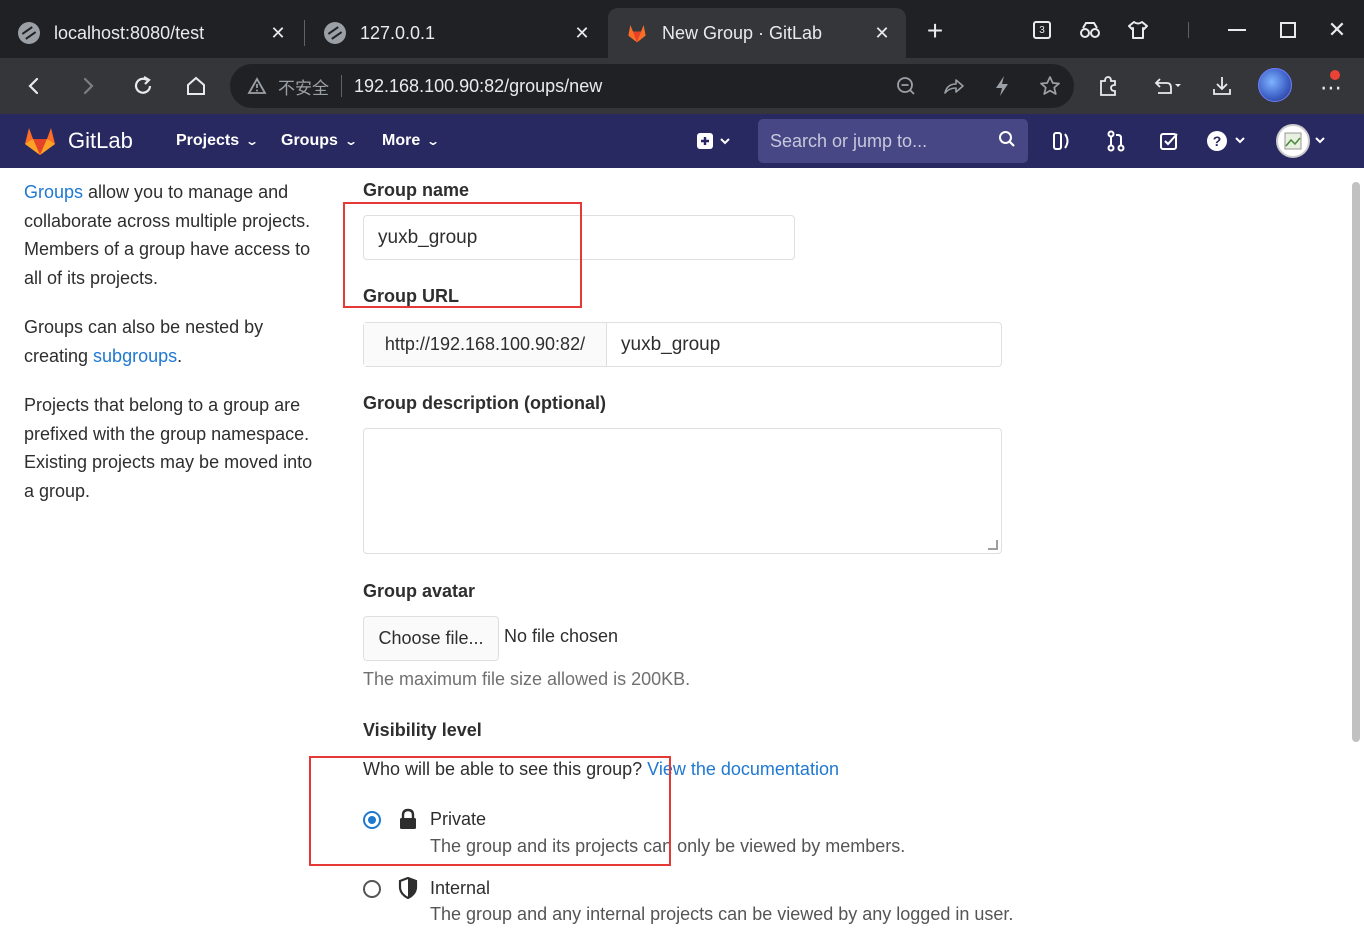 The height and width of the screenshot is (943, 1364). What do you see at coordinates (1293, 141) in the screenshot?
I see `user-avatar` at bounding box center [1293, 141].